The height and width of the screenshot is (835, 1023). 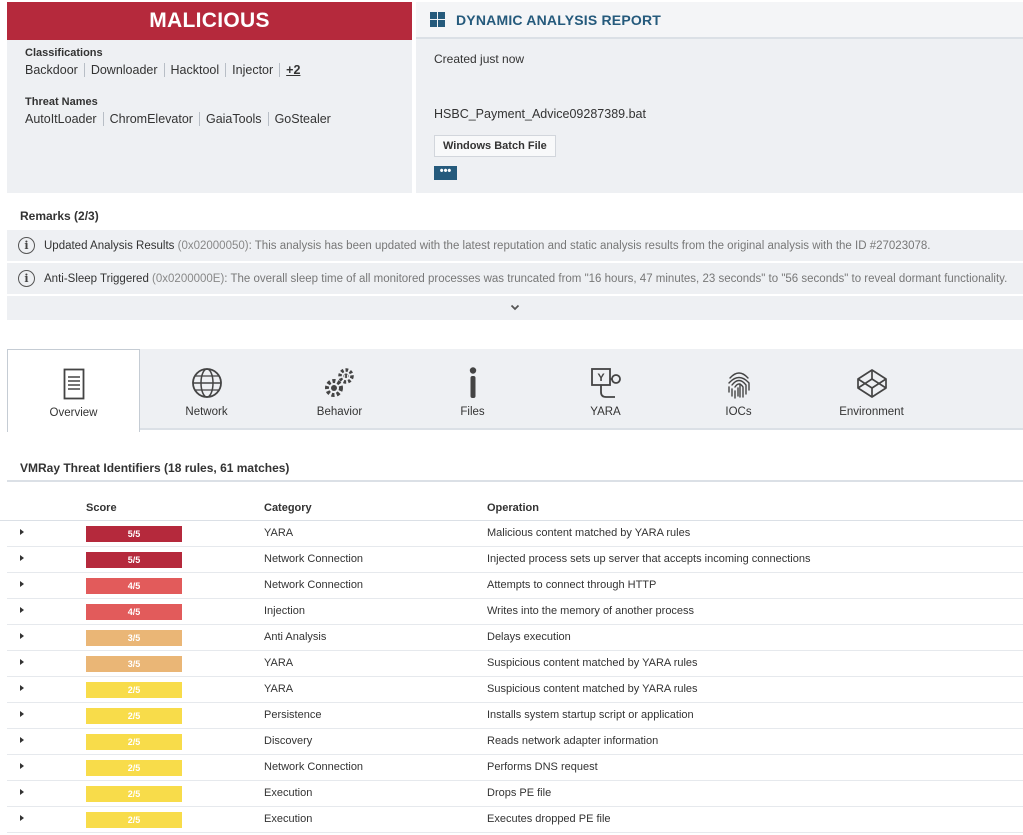 What do you see at coordinates (472, 412) in the screenshot?
I see `tab-label: Files` at bounding box center [472, 412].